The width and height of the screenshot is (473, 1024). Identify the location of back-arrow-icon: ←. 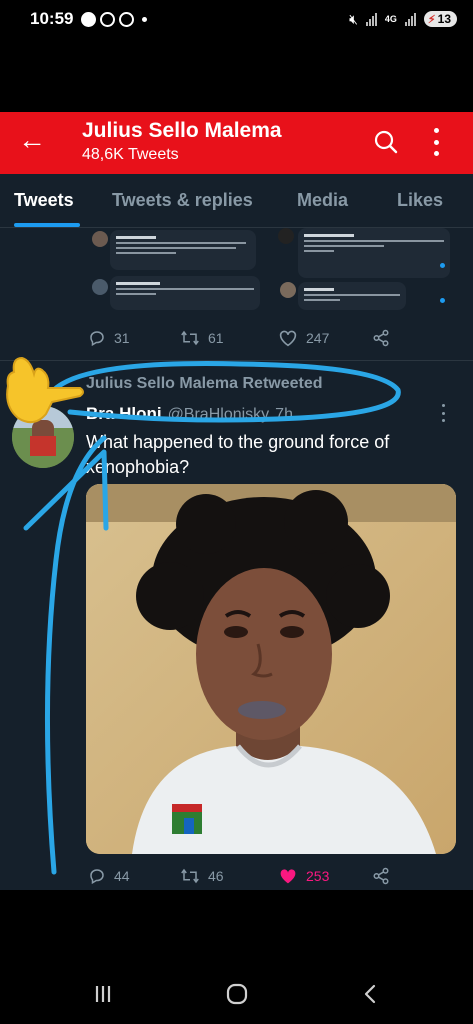
(32, 140).